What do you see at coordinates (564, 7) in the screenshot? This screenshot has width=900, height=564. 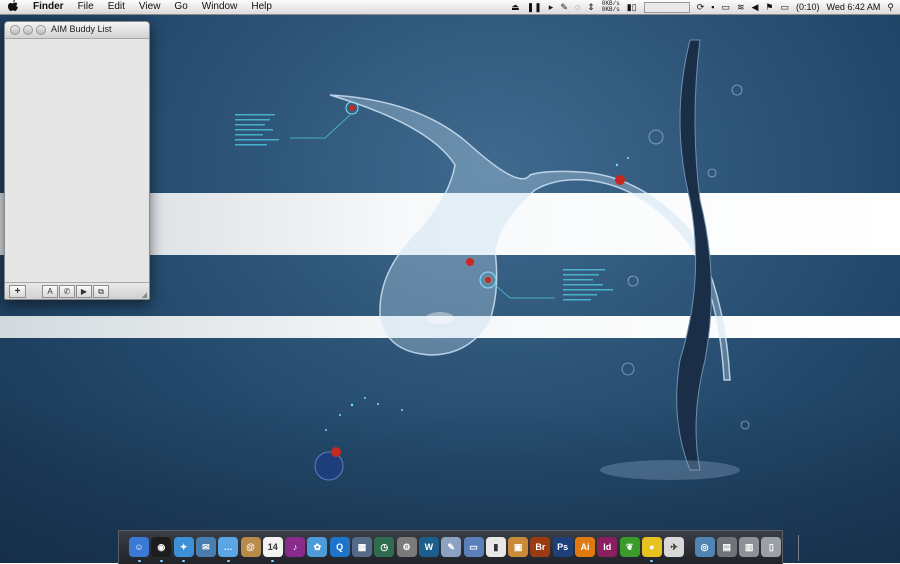 I see `twitter-bird-icon: ✎` at bounding box center [564, 7].